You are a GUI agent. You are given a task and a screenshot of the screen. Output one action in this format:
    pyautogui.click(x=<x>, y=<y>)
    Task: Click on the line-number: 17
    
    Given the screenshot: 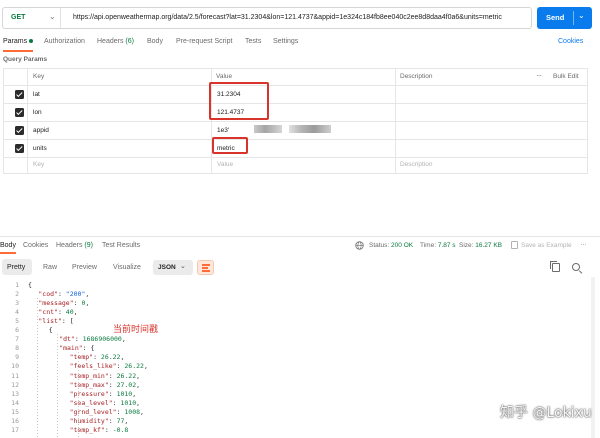 What is the action you would take?
    pyautogui.click(x=15, y=430)
    